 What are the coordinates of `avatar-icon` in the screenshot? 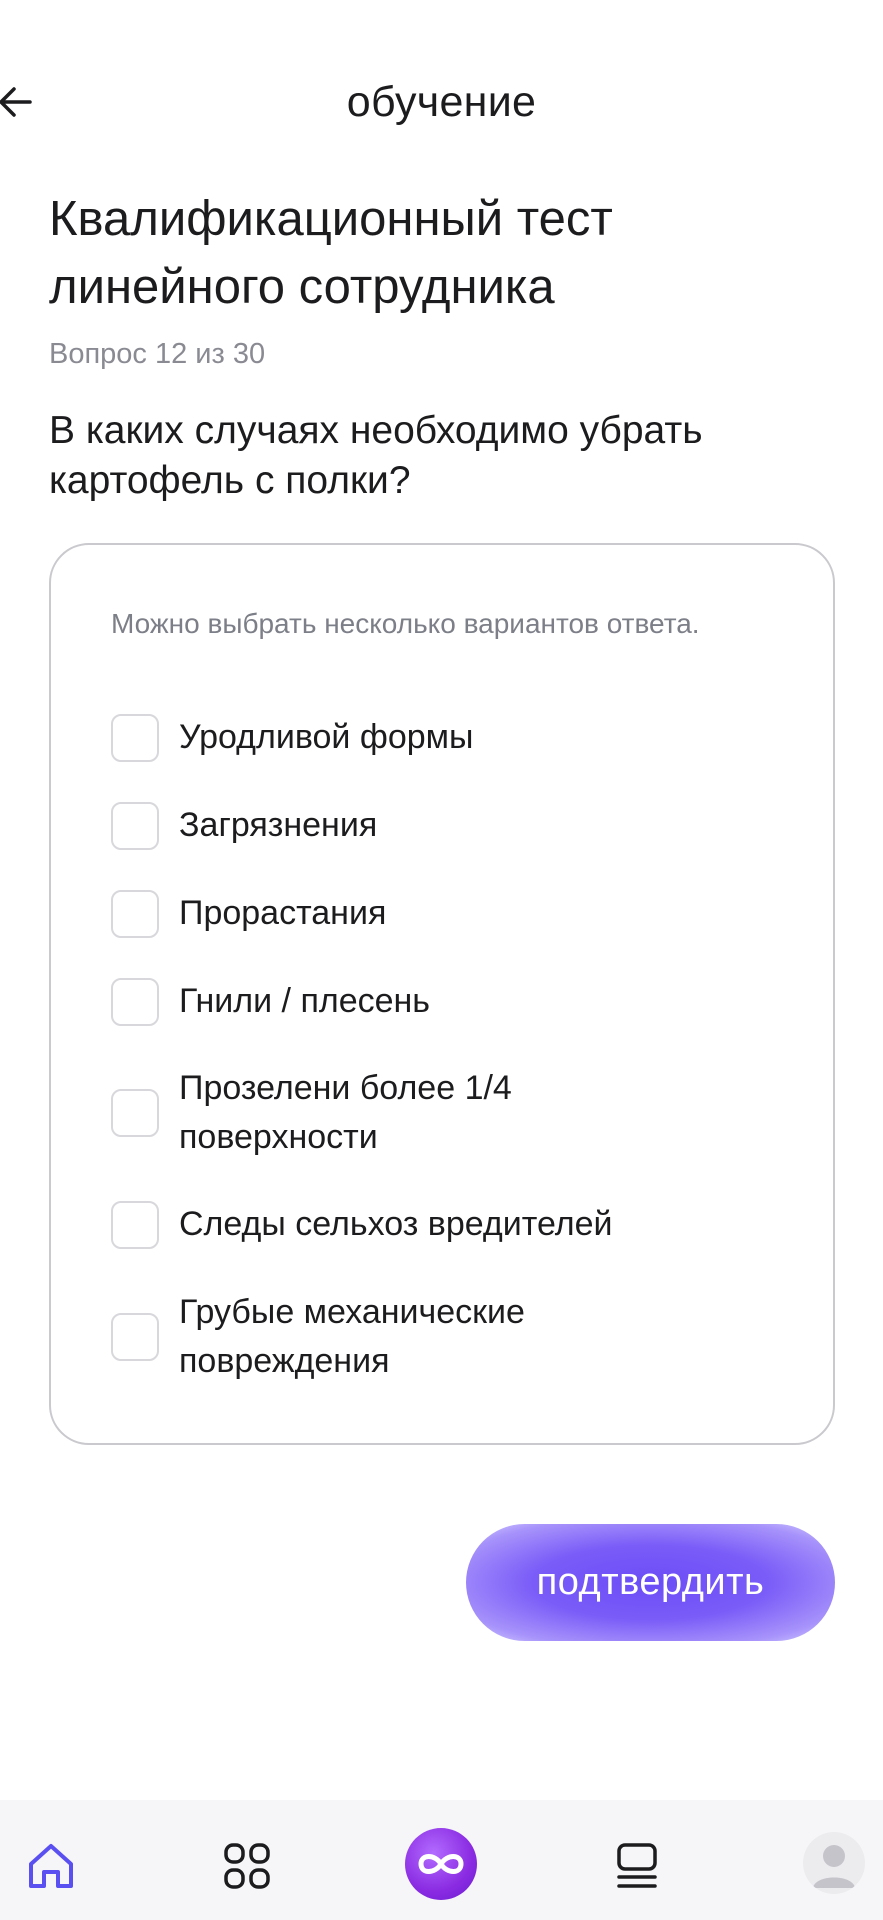 It's located at (834, 1866).